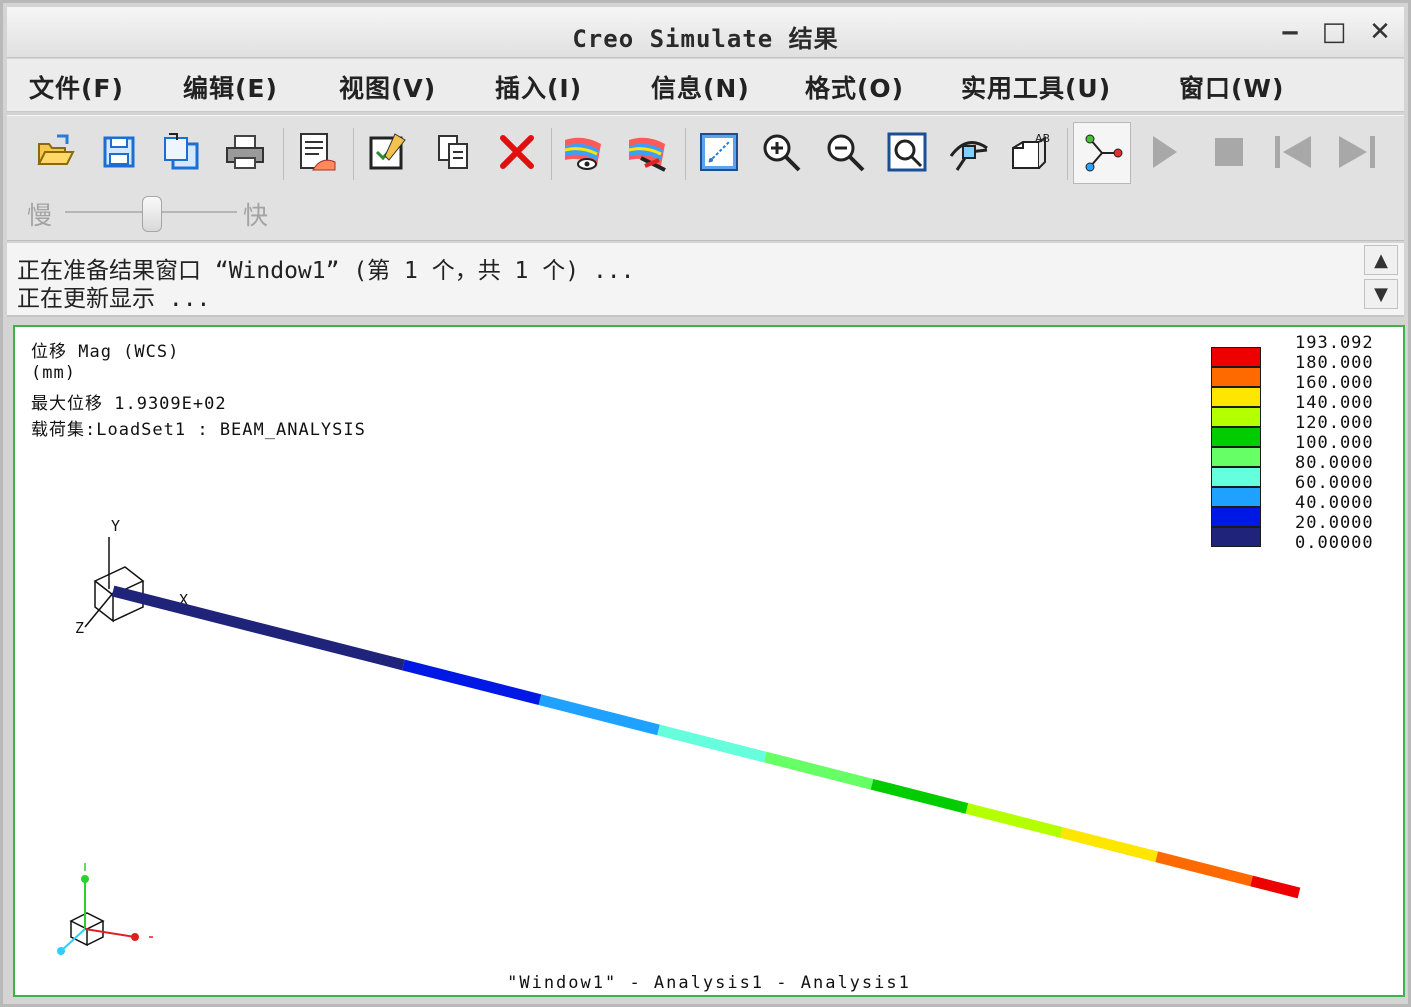  Describe the element at coordinates (907, 152) in the screenshot. I see `zoom-fit-icon` at that location.